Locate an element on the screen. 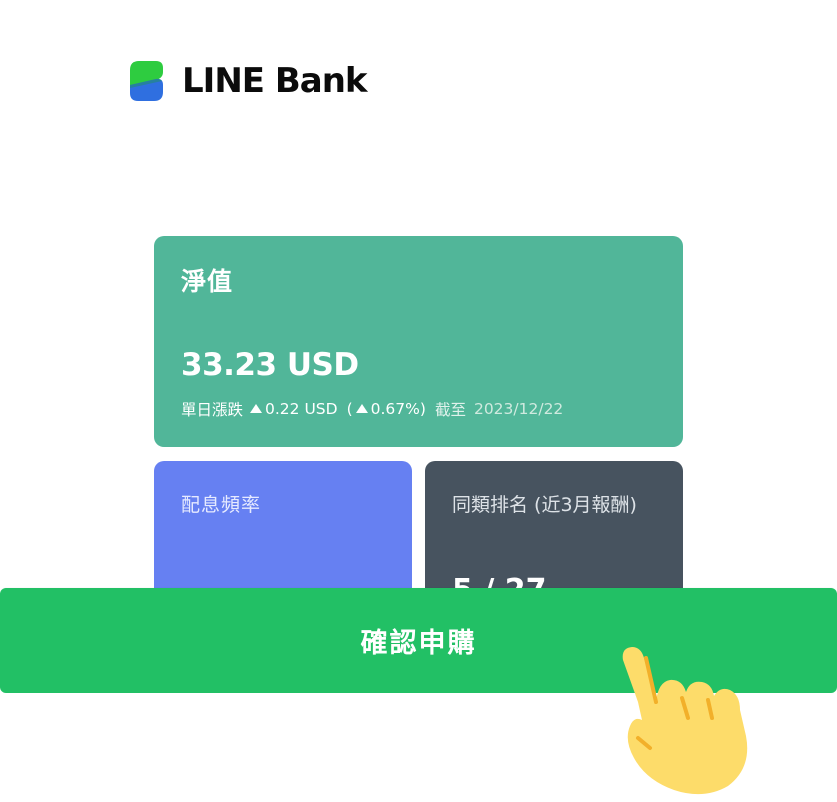  daily-change-paren: ( is located at coordinates (349, 409).